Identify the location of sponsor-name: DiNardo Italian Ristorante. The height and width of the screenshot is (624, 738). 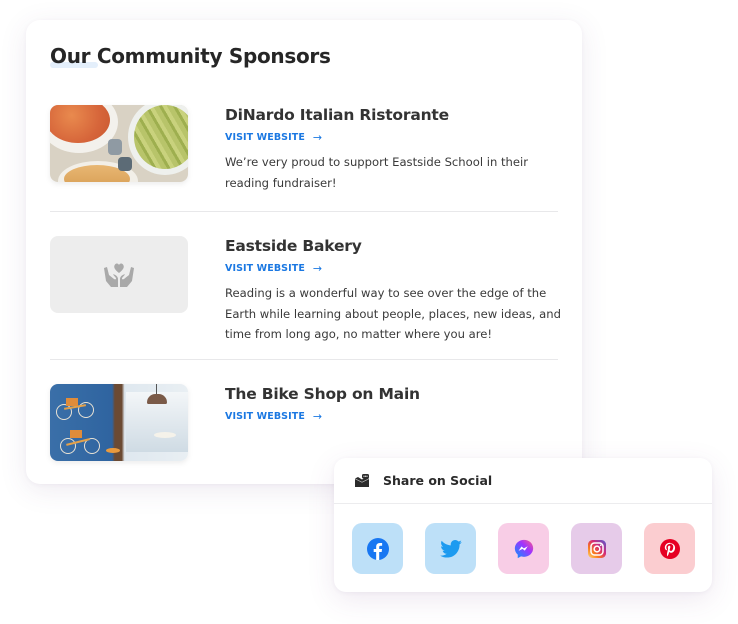
(337, 115).